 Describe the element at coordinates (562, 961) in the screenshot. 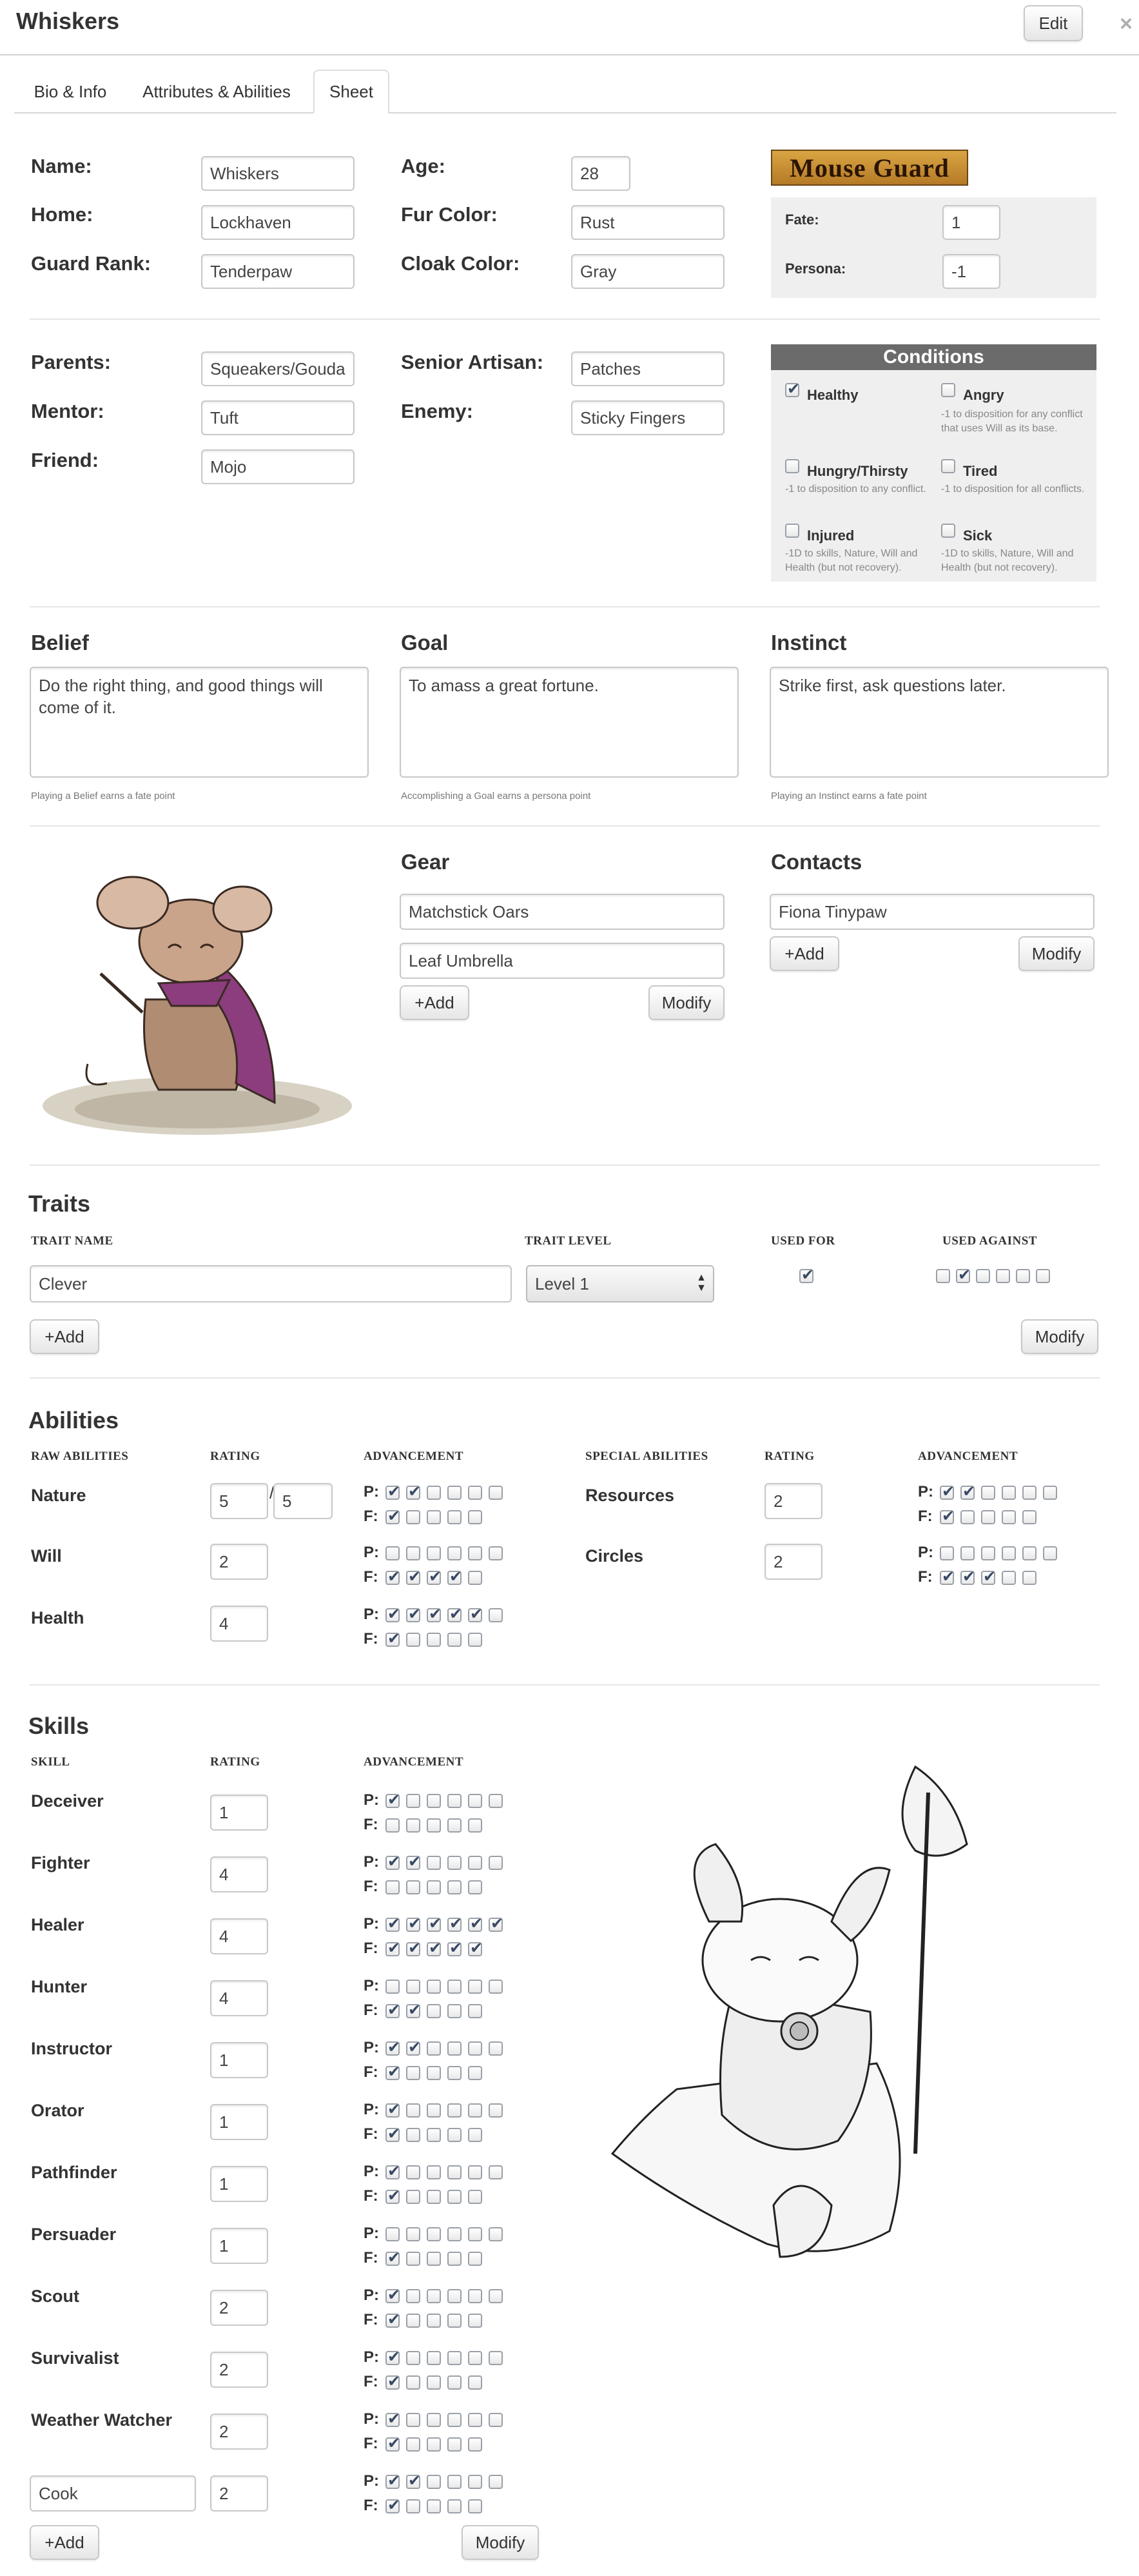

I see `gear-item-input: Leaf Umbrella` at that location.